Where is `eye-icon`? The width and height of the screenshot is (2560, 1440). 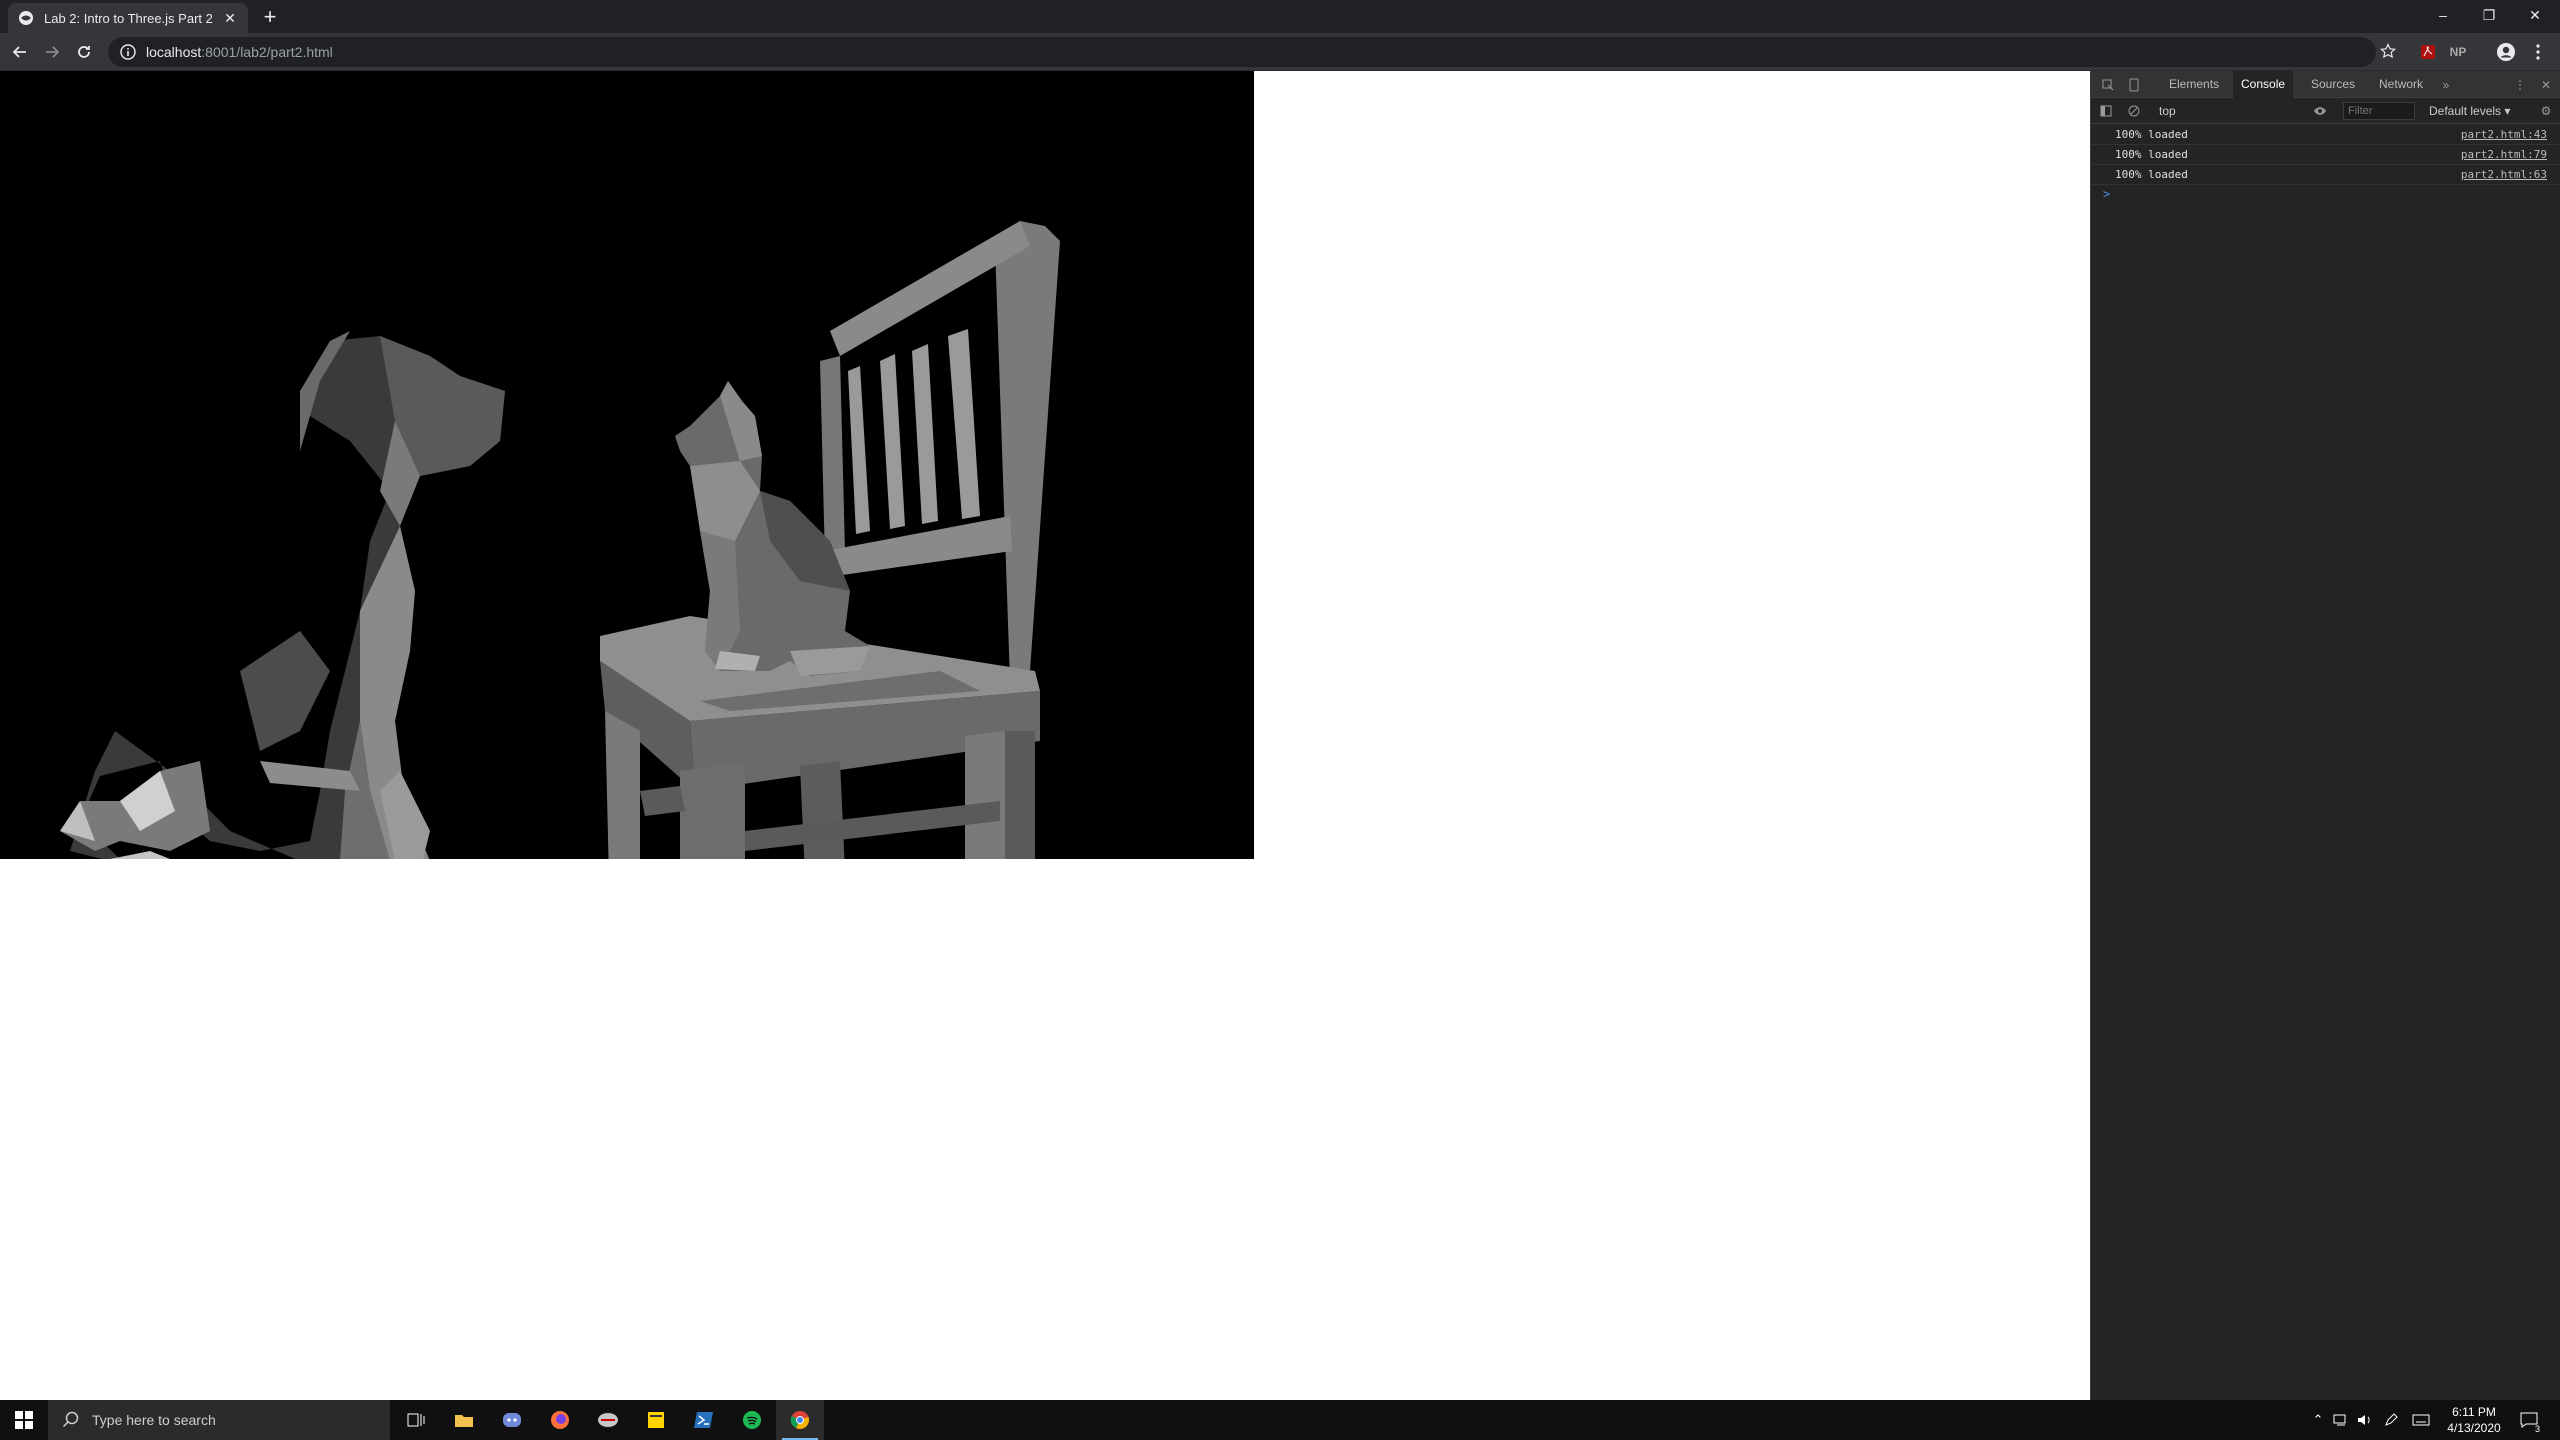
eye-icon is located at coordinates (2320, 111).